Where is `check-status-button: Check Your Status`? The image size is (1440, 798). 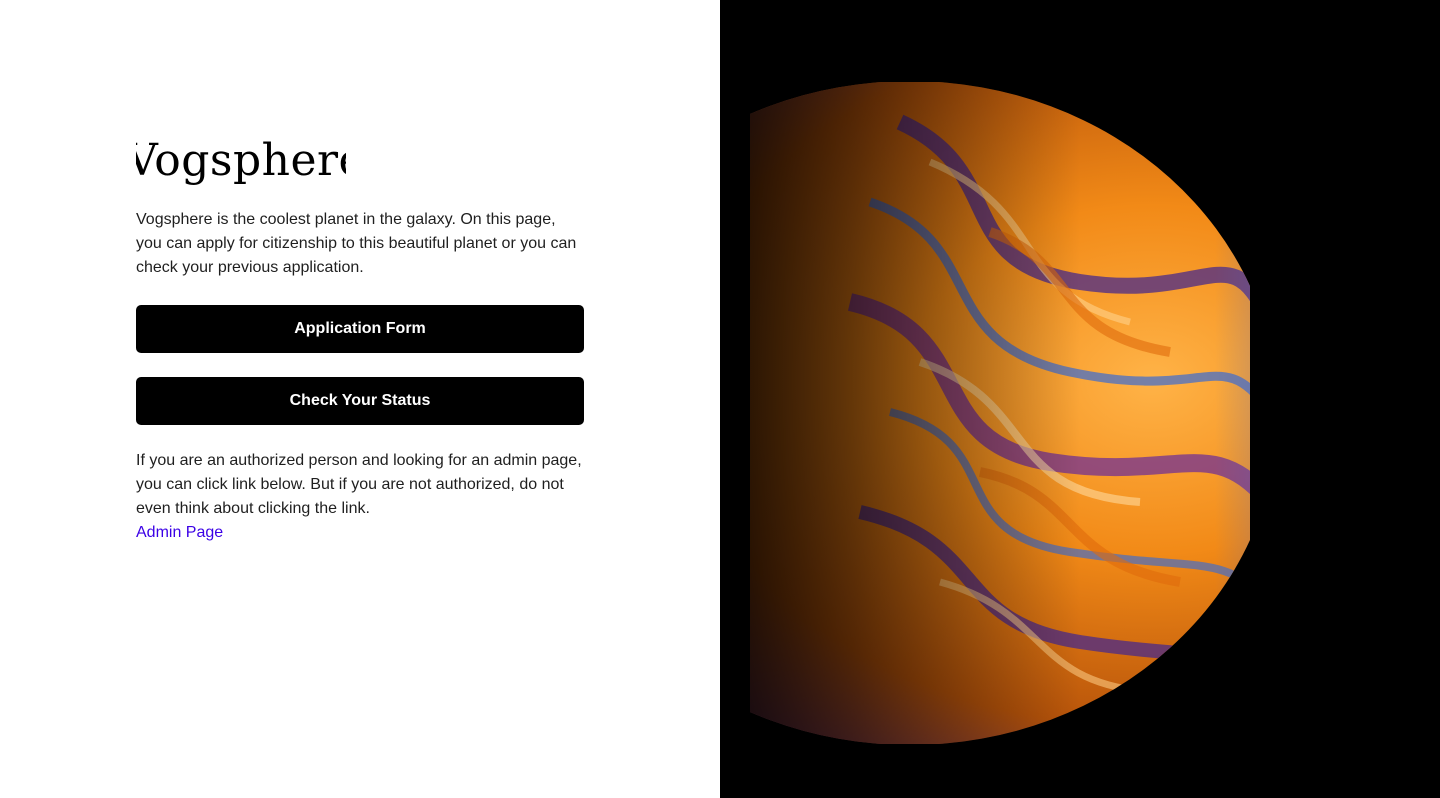 check-status-button: Check Your Status is located at coordinates (360, 401).